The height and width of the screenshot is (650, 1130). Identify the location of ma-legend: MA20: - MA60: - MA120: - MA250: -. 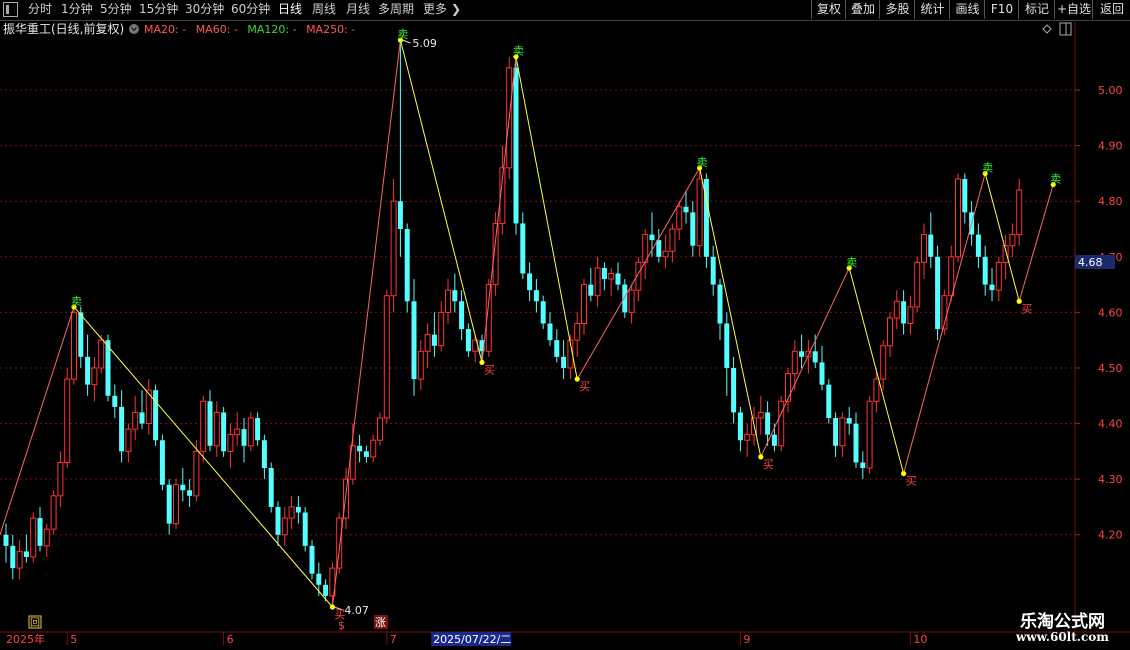
(249, 29).